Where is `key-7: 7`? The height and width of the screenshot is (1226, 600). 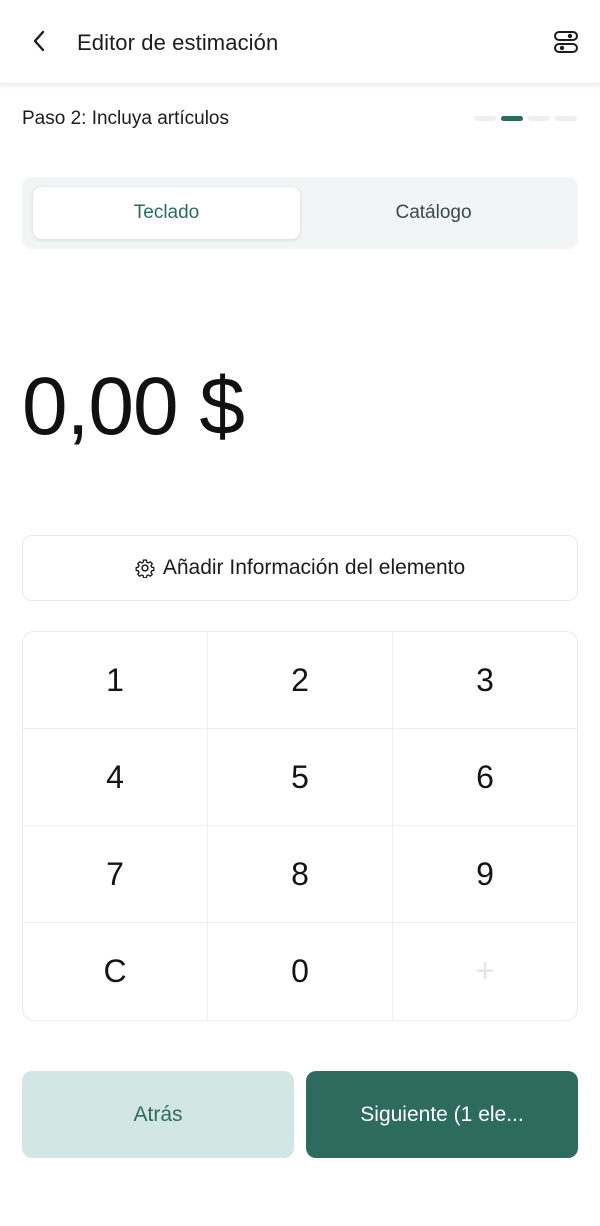
key-7: 7 is located at coordinates (115, 874).